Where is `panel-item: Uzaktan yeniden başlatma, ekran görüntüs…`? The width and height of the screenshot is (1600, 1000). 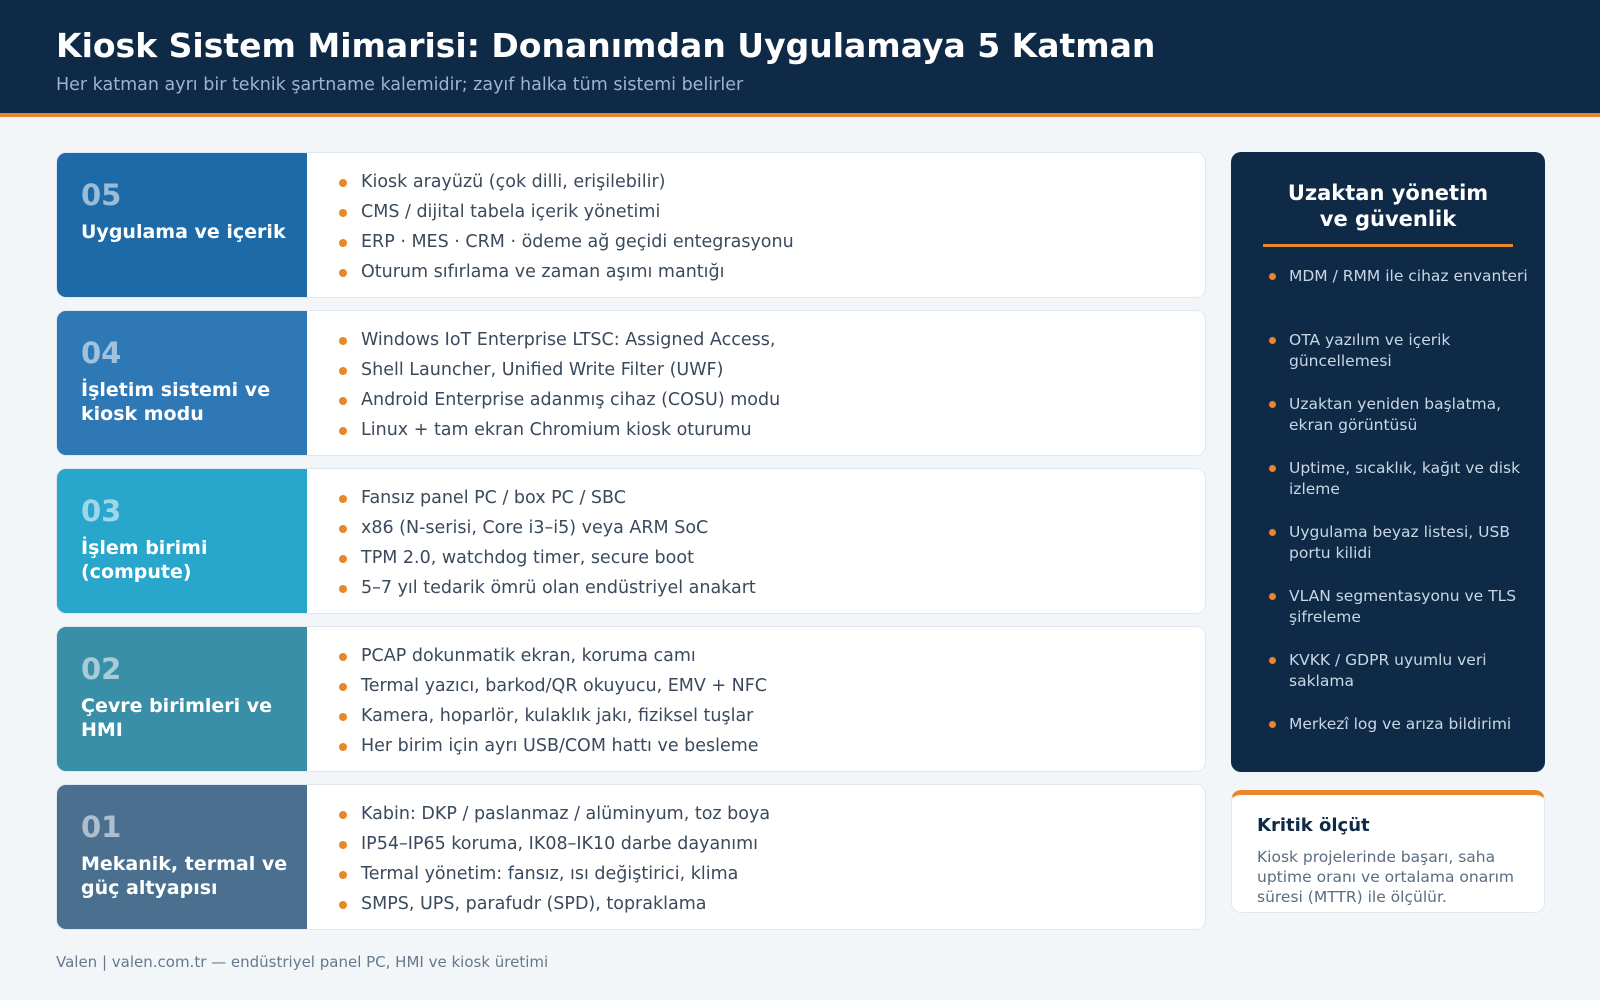 panel-item: Uzaktan yeniden başlatma, ekran görüntüs… is located at coordinates (1399, 426).